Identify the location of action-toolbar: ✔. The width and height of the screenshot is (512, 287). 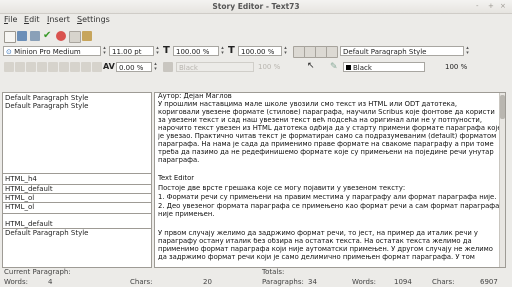
(256, 36).